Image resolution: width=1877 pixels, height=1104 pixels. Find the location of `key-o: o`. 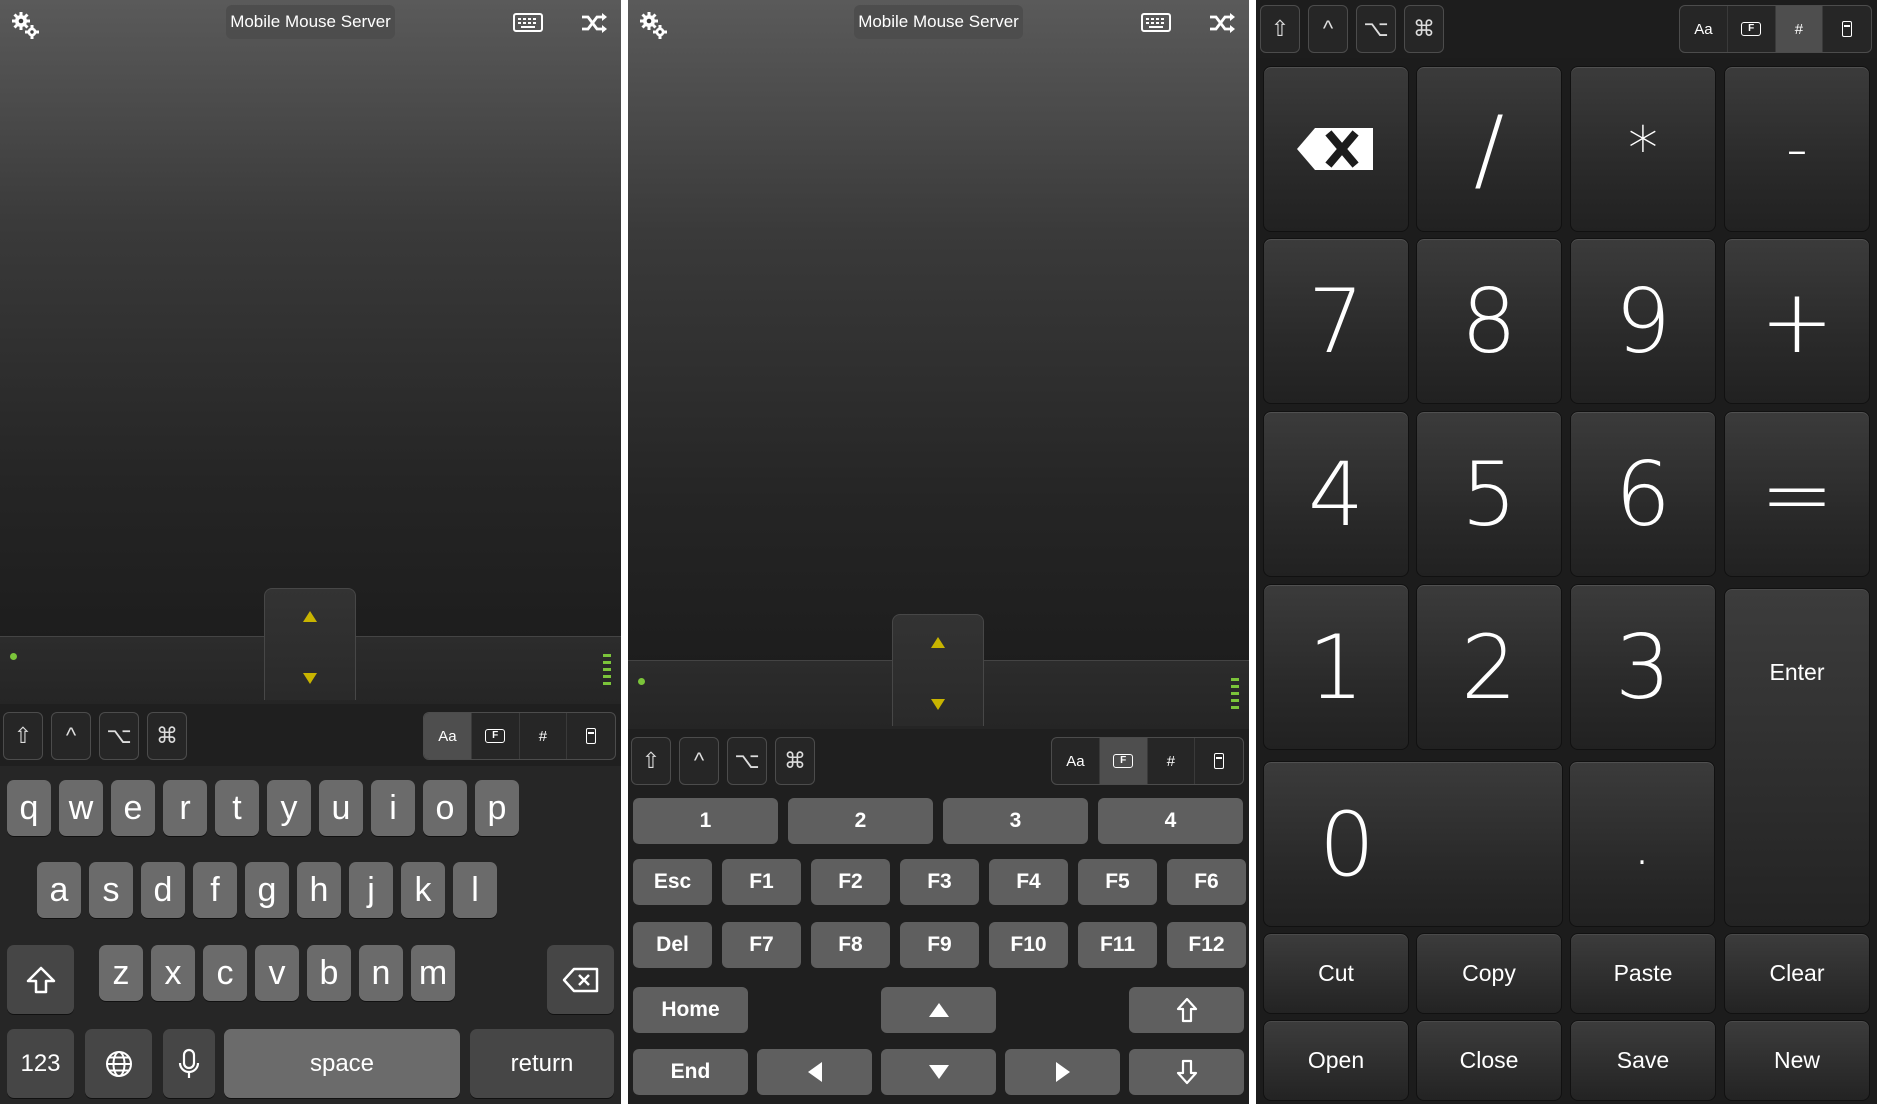

key-o: o is located at coordinates (445, 808).